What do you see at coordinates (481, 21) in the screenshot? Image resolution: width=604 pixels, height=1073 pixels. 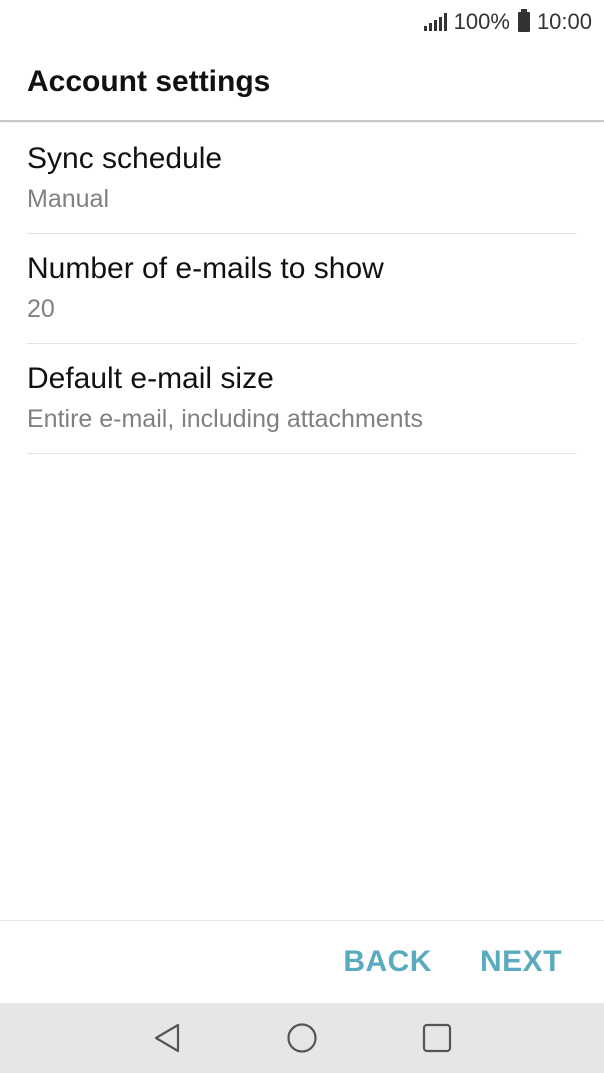 I see `battery-percent: 100%` at bounding box center [481, 21].